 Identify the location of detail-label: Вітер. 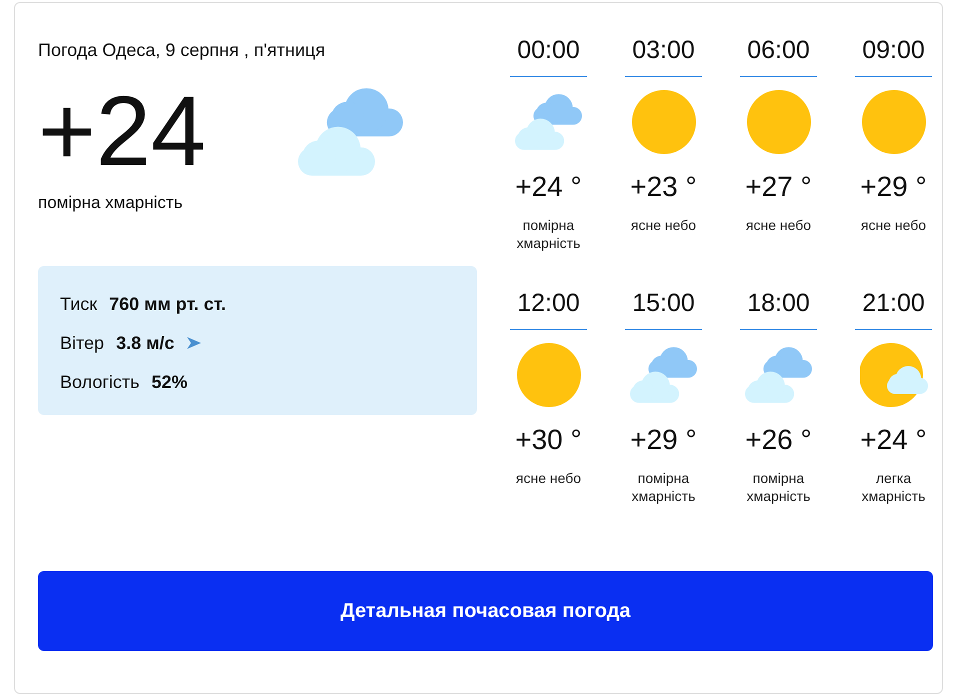
(82, 343).